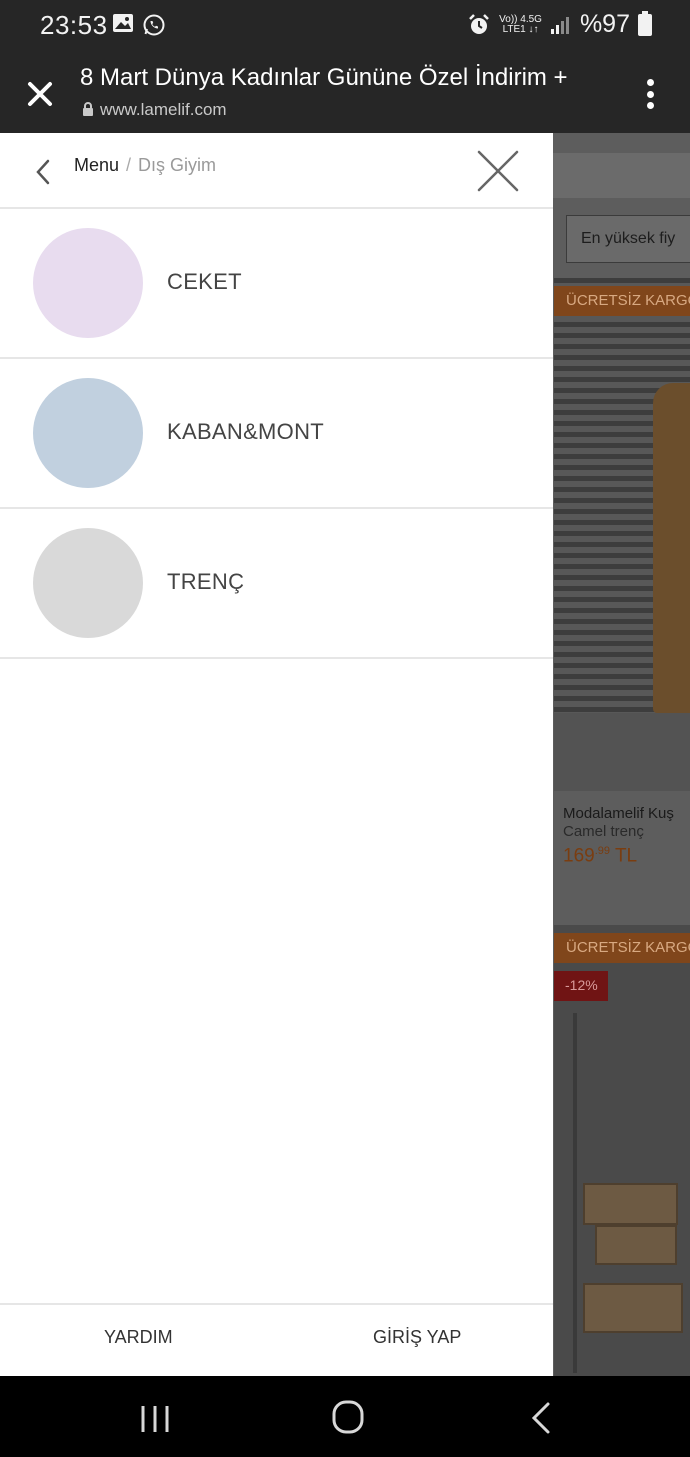  I want to click on lock-icon, so click(88, 109).